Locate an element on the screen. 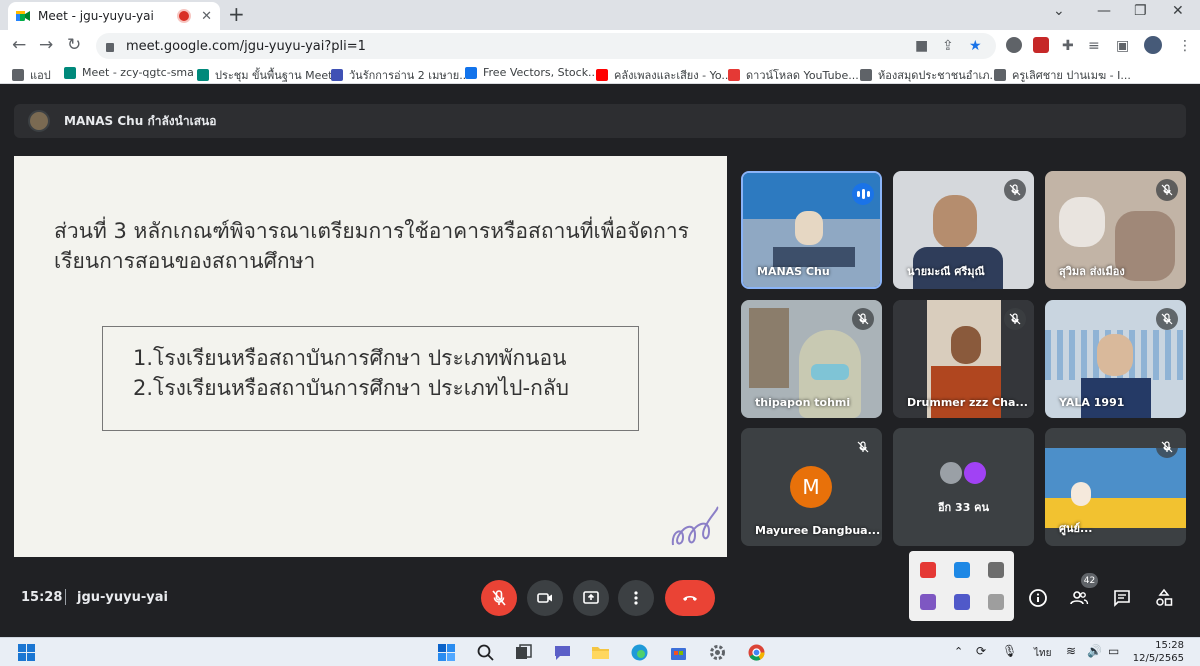 The image size is (1200, 666). participant-tile: สุวิมล ส่งเมือง is located at coordinates (1115, 230).